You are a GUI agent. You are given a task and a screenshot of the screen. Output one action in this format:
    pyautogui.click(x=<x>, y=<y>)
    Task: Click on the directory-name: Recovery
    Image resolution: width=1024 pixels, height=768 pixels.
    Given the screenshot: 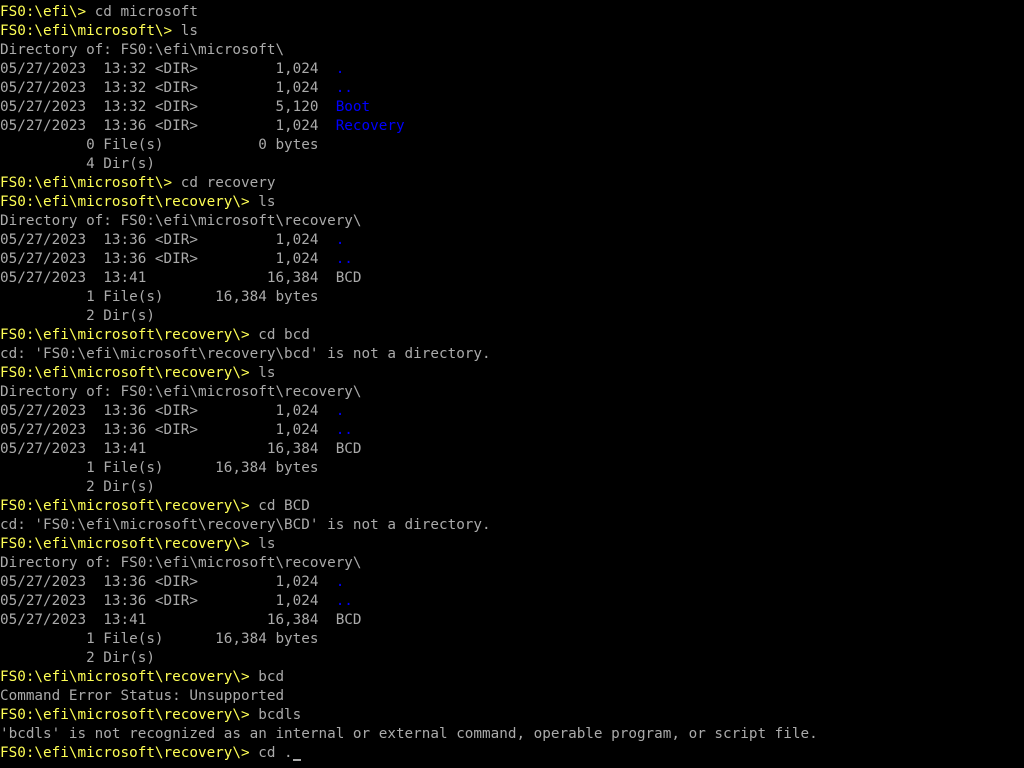 What is the action you would take?
    pyautogui.click(x=370, y=126)
    